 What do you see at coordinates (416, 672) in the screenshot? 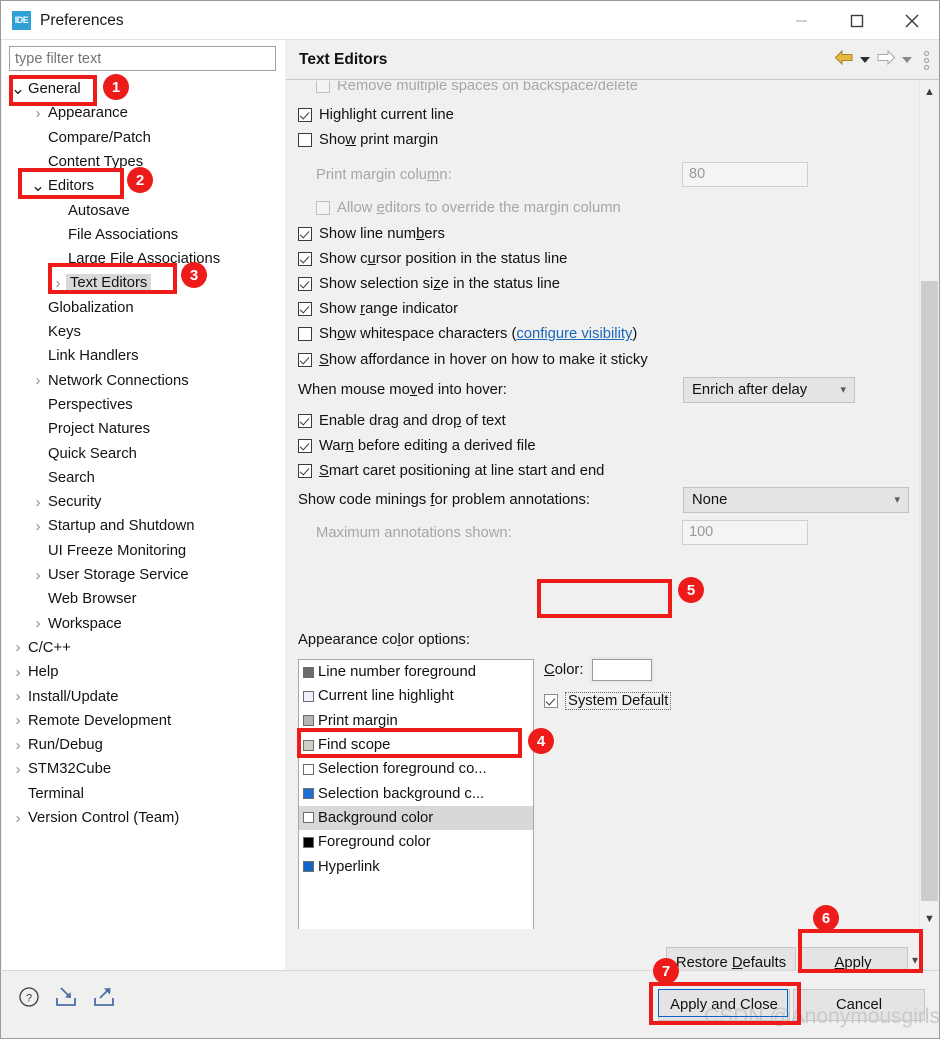
I see `color-option-line-number-foreground: Line number foreground` at bounding box center [416, 672].